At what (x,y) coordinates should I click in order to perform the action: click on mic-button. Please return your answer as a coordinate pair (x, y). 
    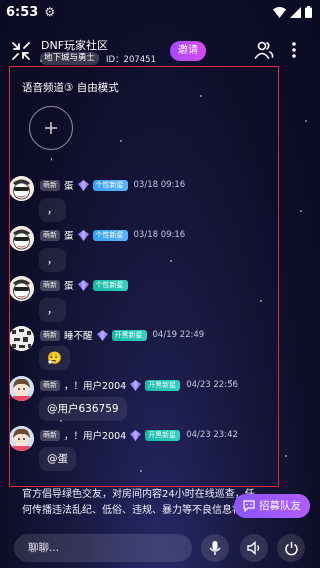
    Looking at the image, I should click on (215, 548).